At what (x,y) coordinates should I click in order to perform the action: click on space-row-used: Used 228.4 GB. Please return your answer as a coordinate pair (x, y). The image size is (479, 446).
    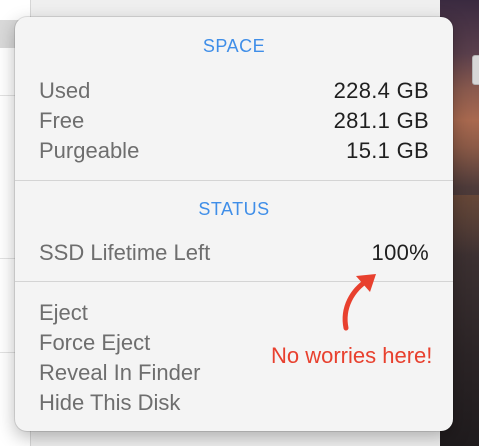
    Looking at the image, I should click on (234, 91).